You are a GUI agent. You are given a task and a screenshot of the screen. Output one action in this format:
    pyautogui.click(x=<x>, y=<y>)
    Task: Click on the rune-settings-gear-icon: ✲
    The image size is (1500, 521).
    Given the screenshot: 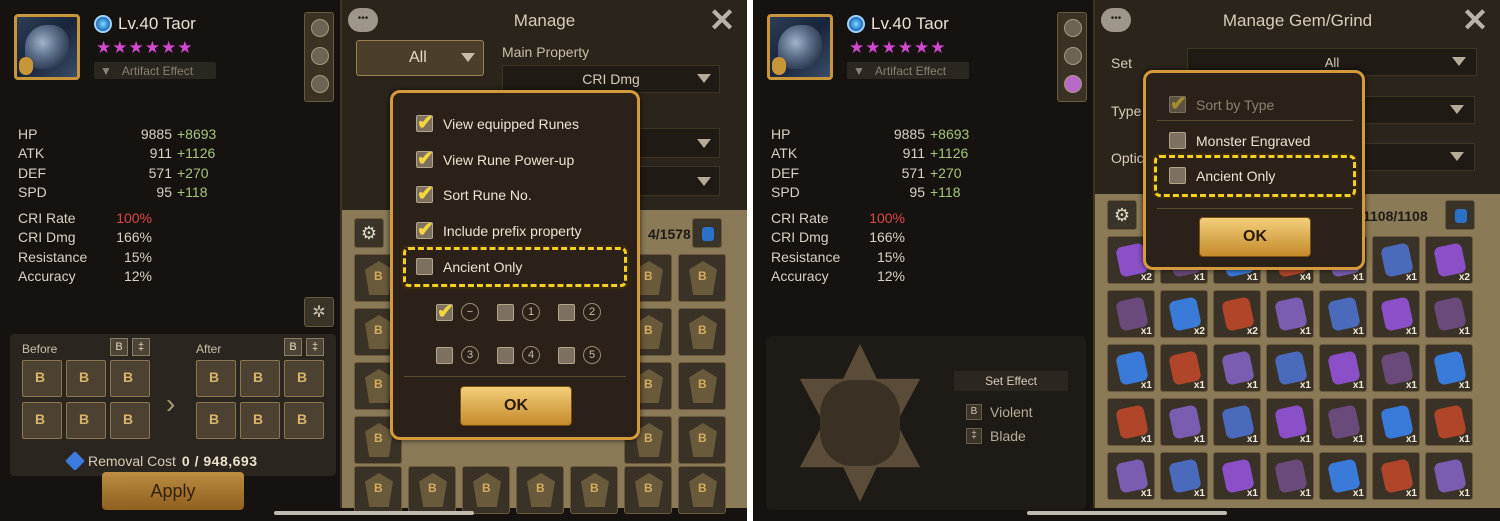 What is the action you would take?
    pyautogui.click(x=319, y=312)
    